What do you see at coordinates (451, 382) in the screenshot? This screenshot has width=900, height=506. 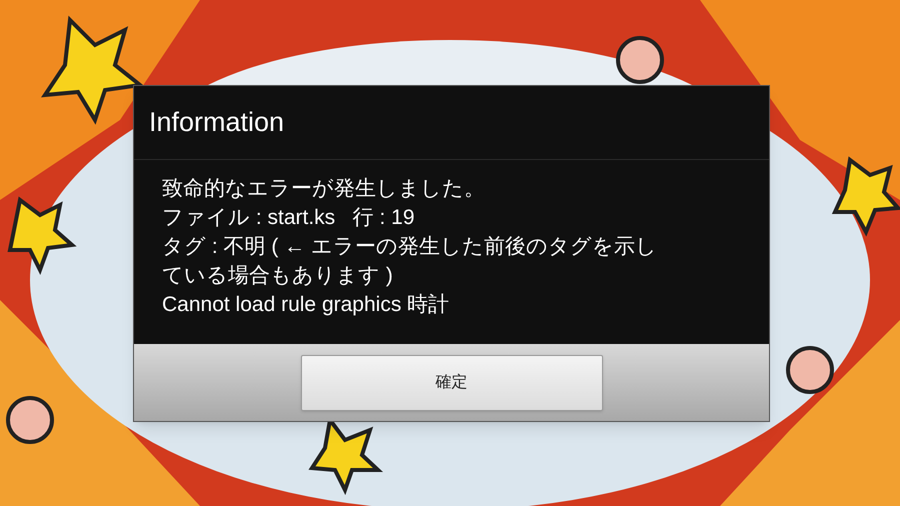 I see `confirm-button: 確定` at bounding box center [451, 382].